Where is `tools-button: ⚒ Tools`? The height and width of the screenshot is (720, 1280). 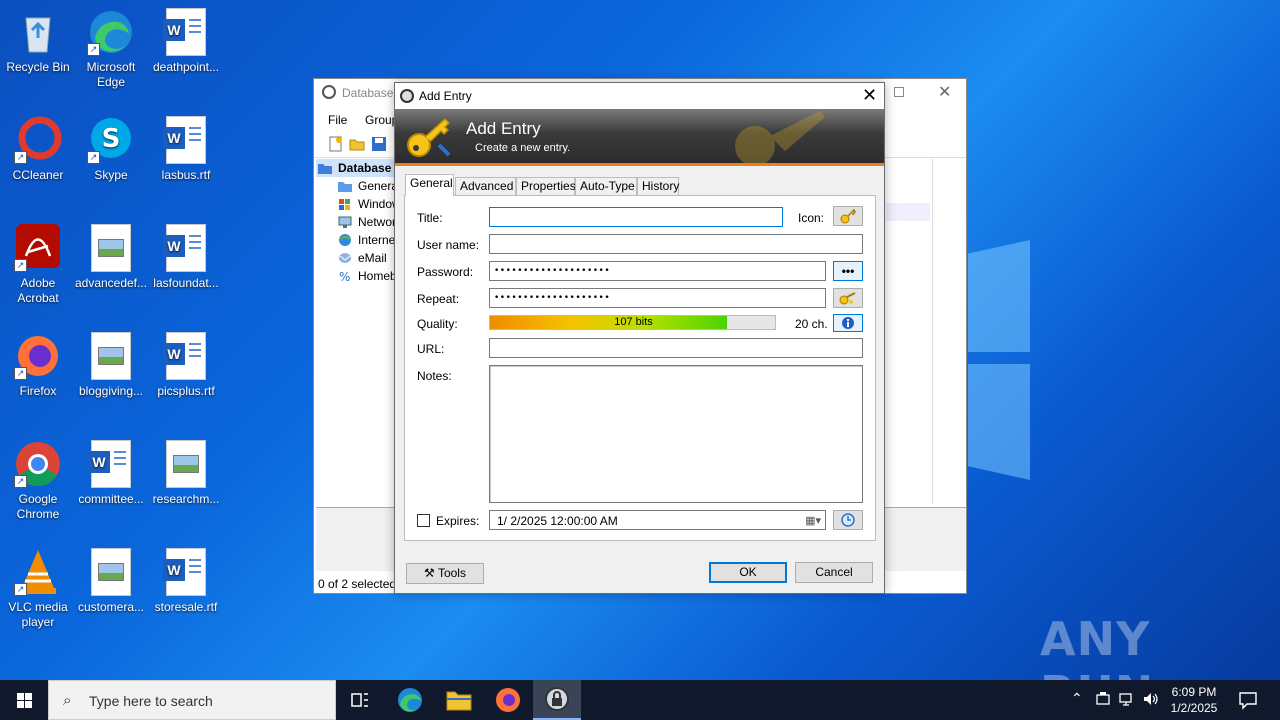 tools-button: ⚒ Tools is located at coordinates (445, 573).